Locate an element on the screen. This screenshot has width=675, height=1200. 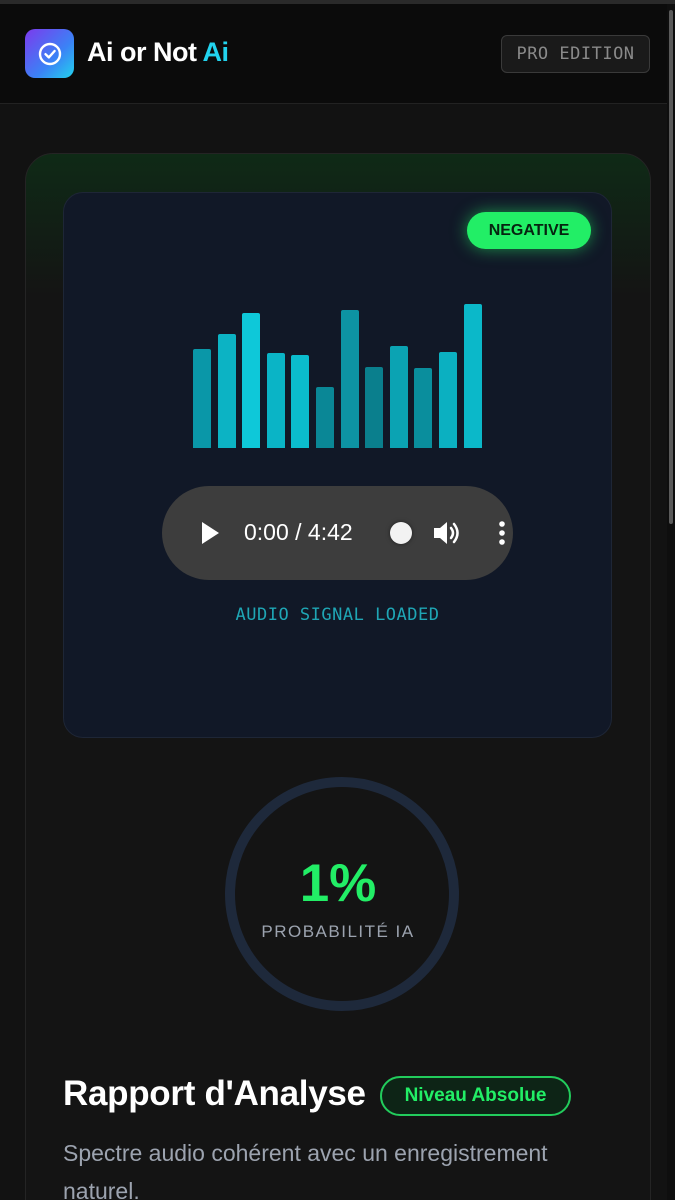
app-logo is located at coordinates (49, 53).